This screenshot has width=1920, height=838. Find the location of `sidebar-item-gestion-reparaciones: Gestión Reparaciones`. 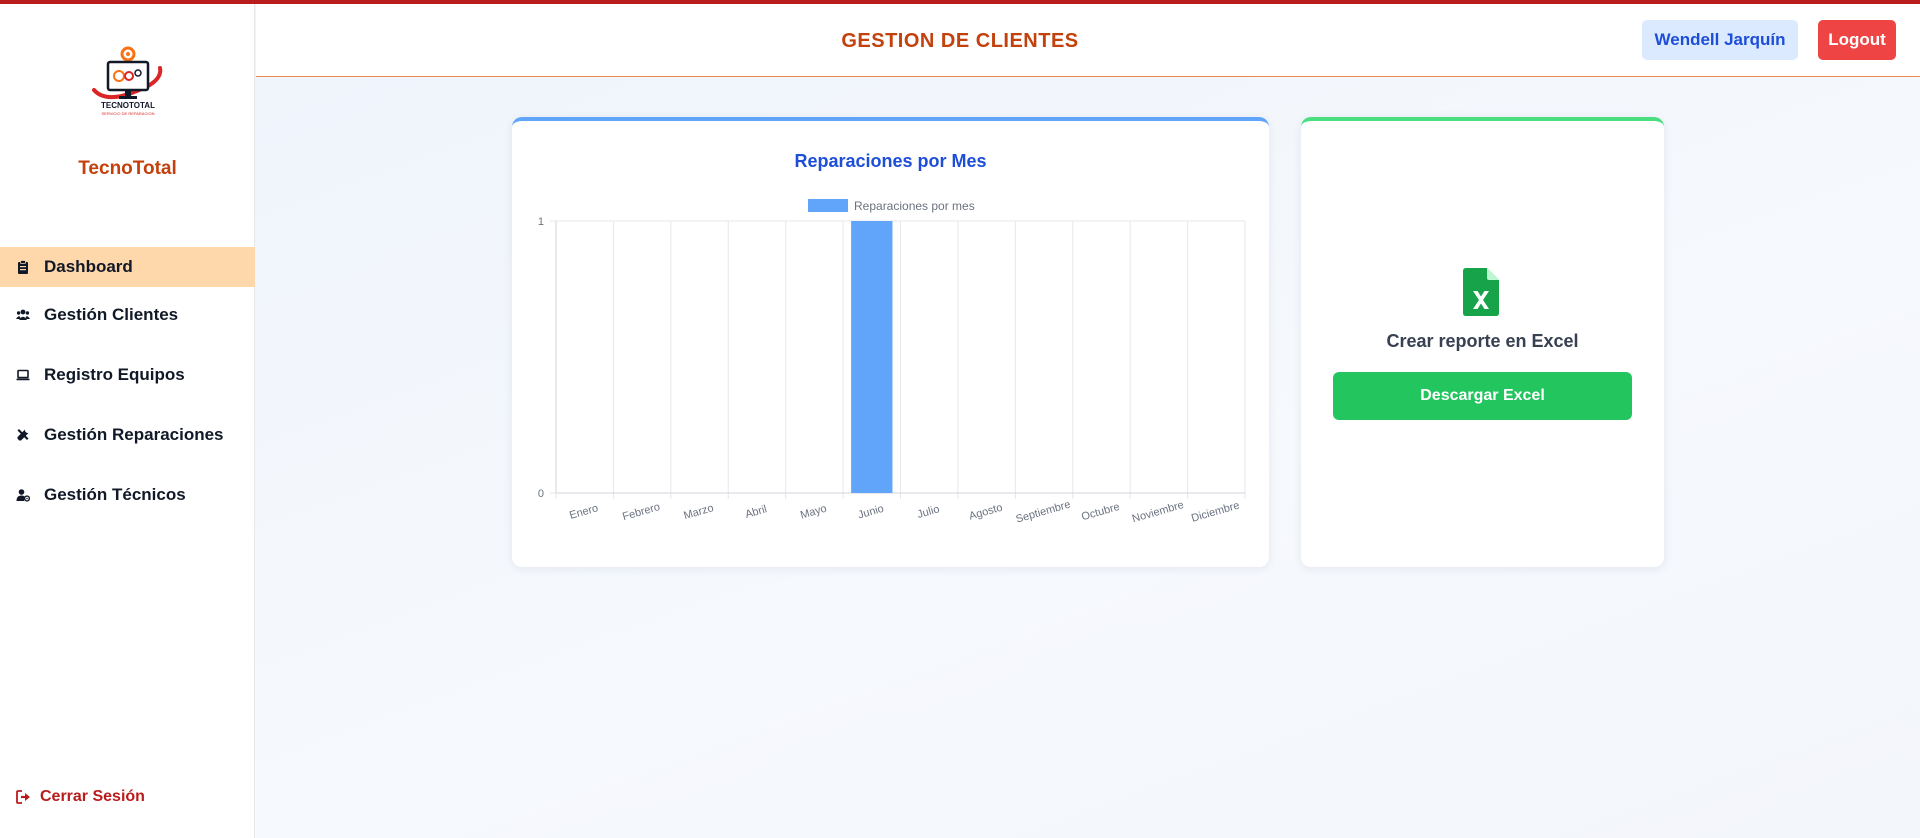

sidebar-item-gestion-reparaciones: Gestión Reparaciones is located at coordinates (127, 435).